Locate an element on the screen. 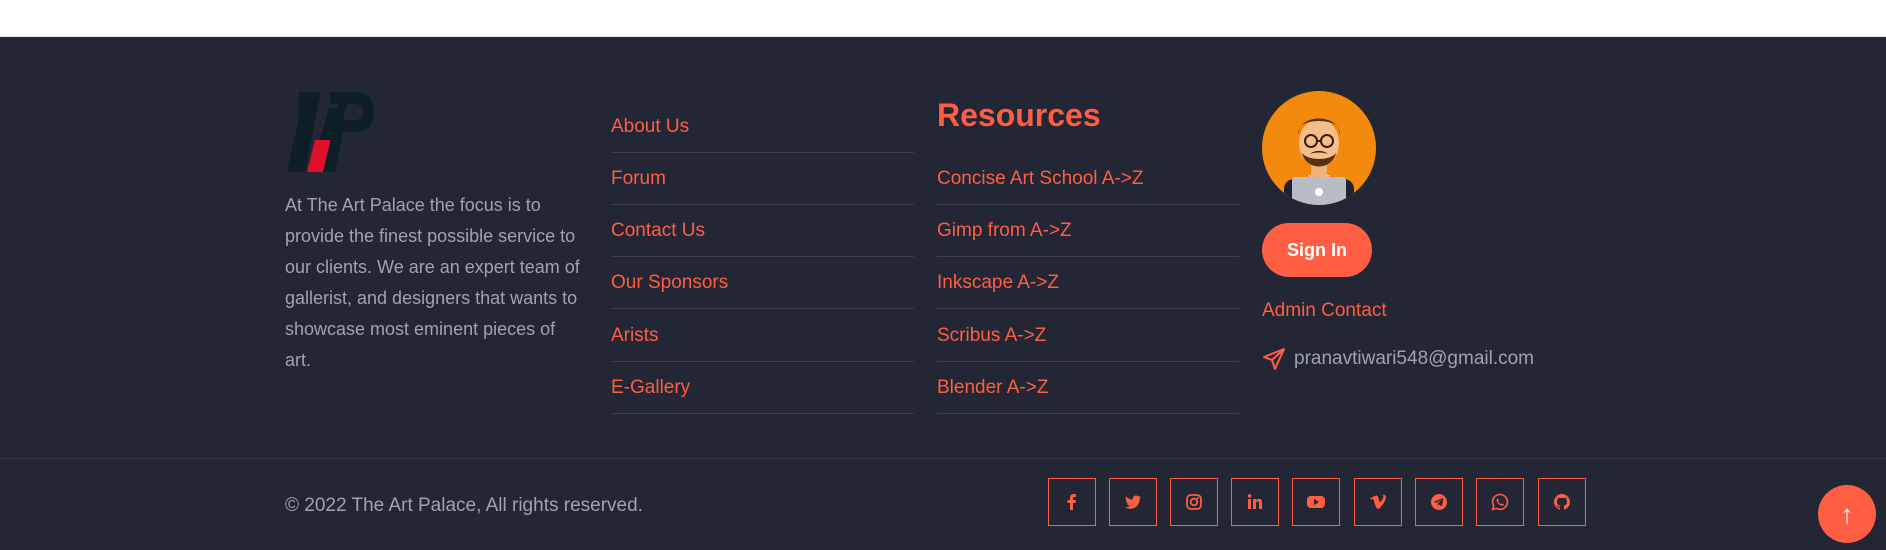 The image size is (1886, 550). github-icon is located at coordinates (1562, 502).